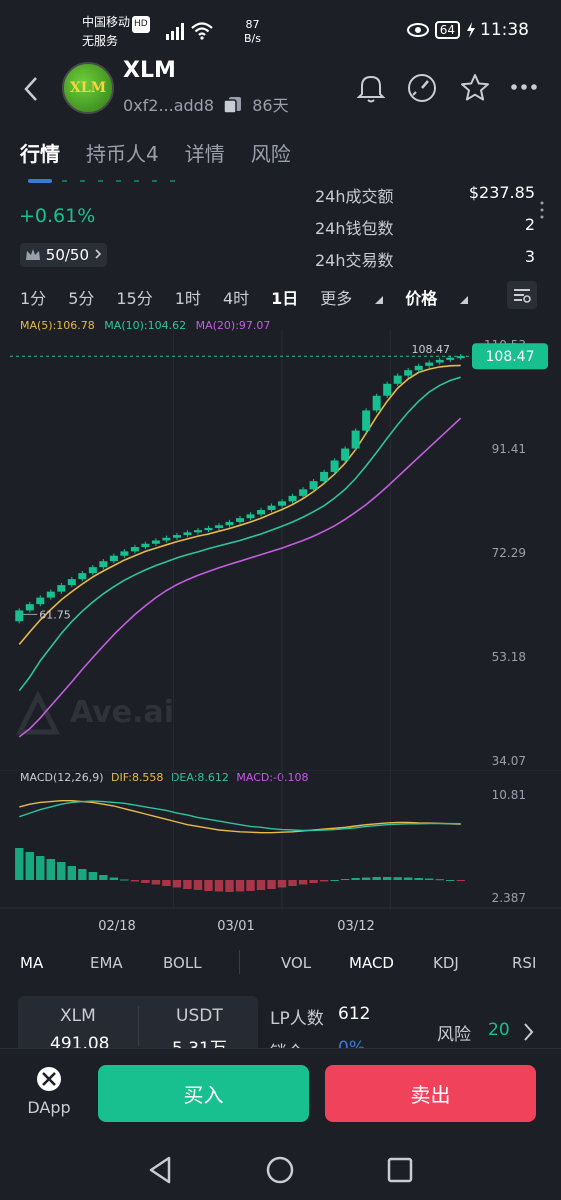 Image resolution: width=561 pixels, height=1200 pixels. Describe the element at coordinates (437, 297) in the screenshot. I see `price-toggle: 价格` at that location.